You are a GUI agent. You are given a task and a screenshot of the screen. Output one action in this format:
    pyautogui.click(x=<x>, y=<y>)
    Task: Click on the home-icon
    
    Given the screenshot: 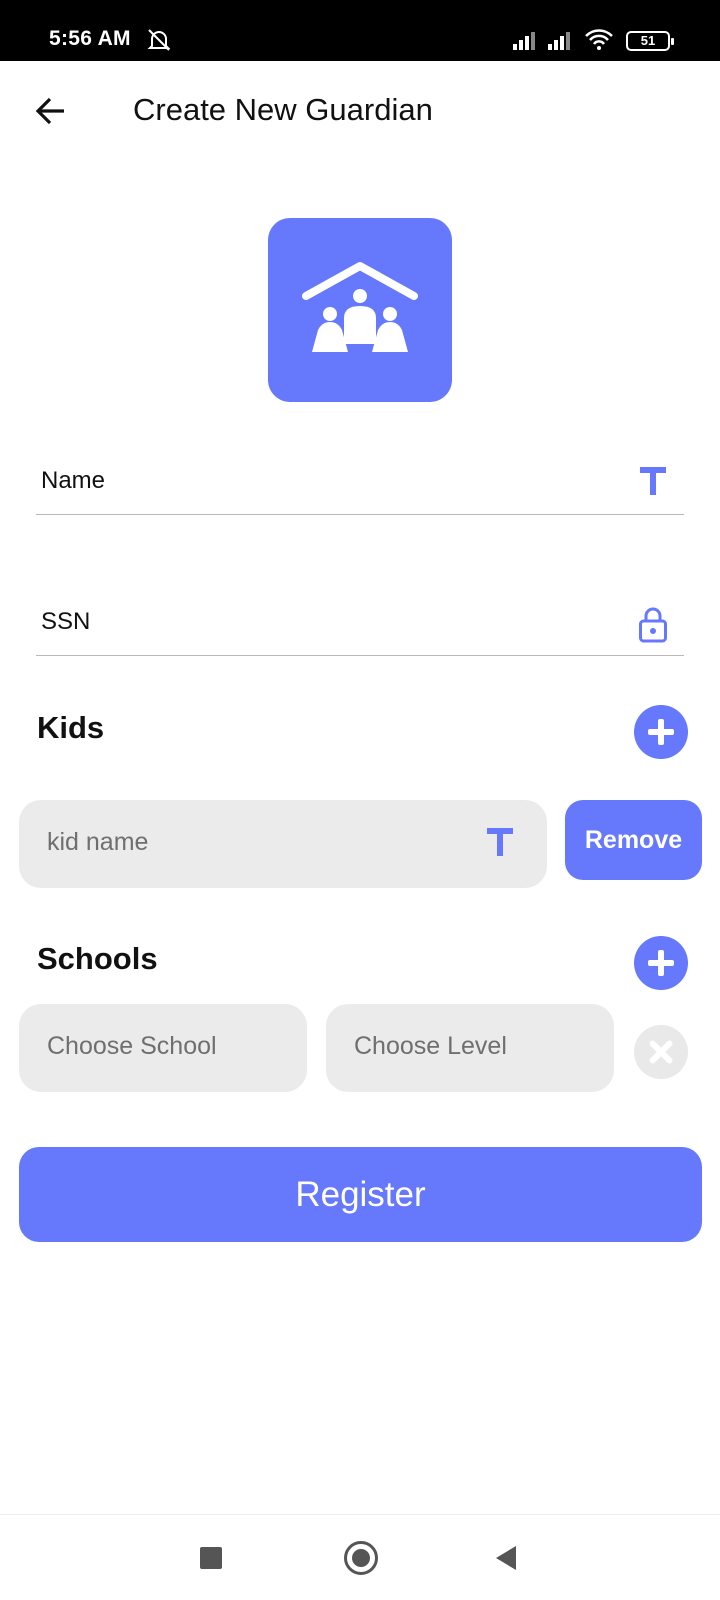 What is the action you would take?
    pyautogui.click(x=361, y=1558)
    